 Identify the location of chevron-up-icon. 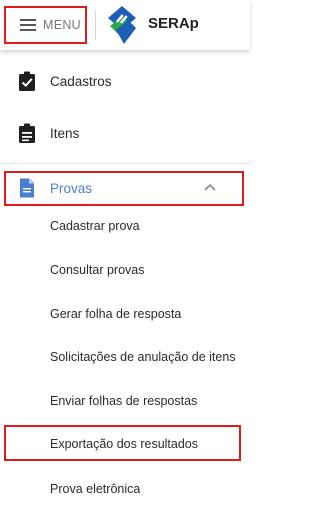
(210, 187).